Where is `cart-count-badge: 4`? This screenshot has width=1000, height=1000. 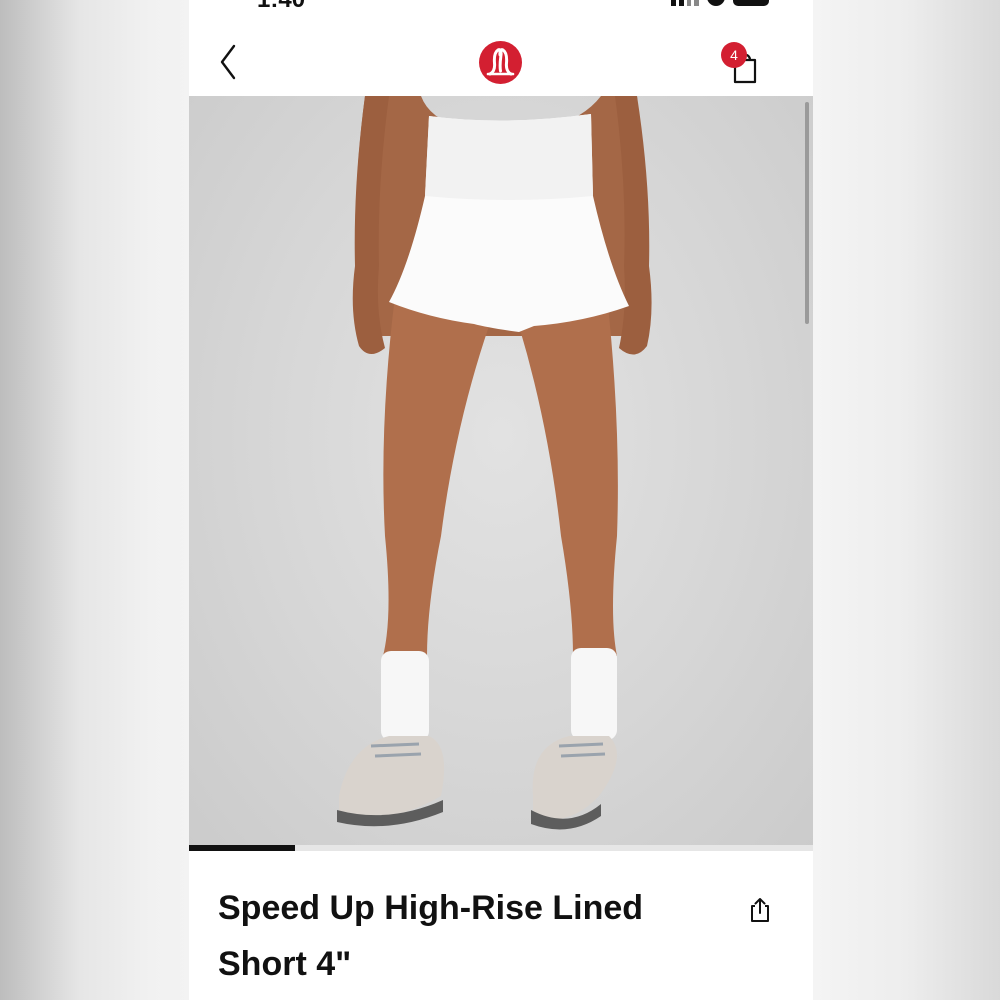
cart-count-badge: 4 is located at coordinates (734, 55).